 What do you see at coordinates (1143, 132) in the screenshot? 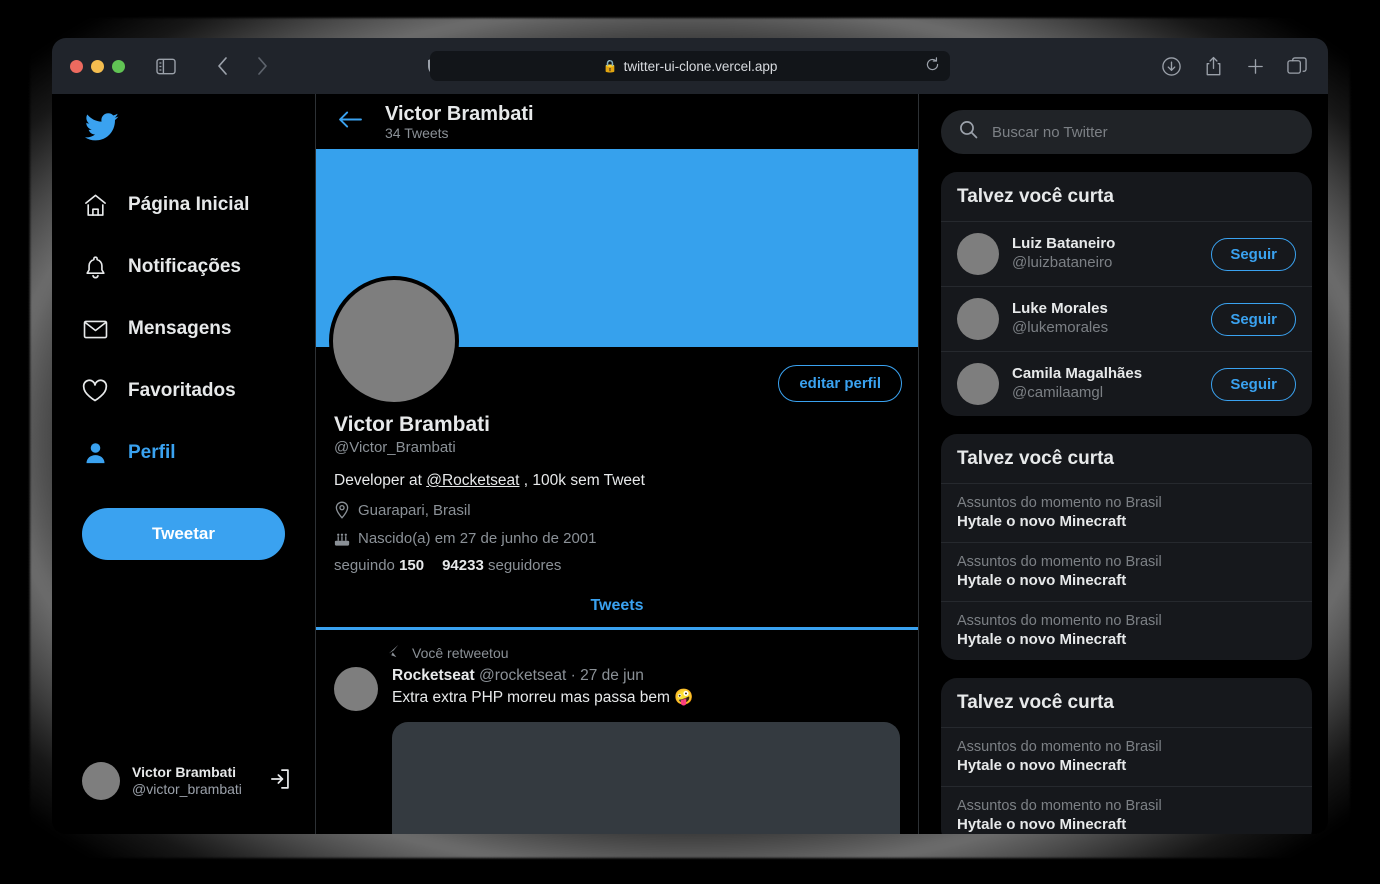
I see `search-input` at bounding box center [1143, 132].